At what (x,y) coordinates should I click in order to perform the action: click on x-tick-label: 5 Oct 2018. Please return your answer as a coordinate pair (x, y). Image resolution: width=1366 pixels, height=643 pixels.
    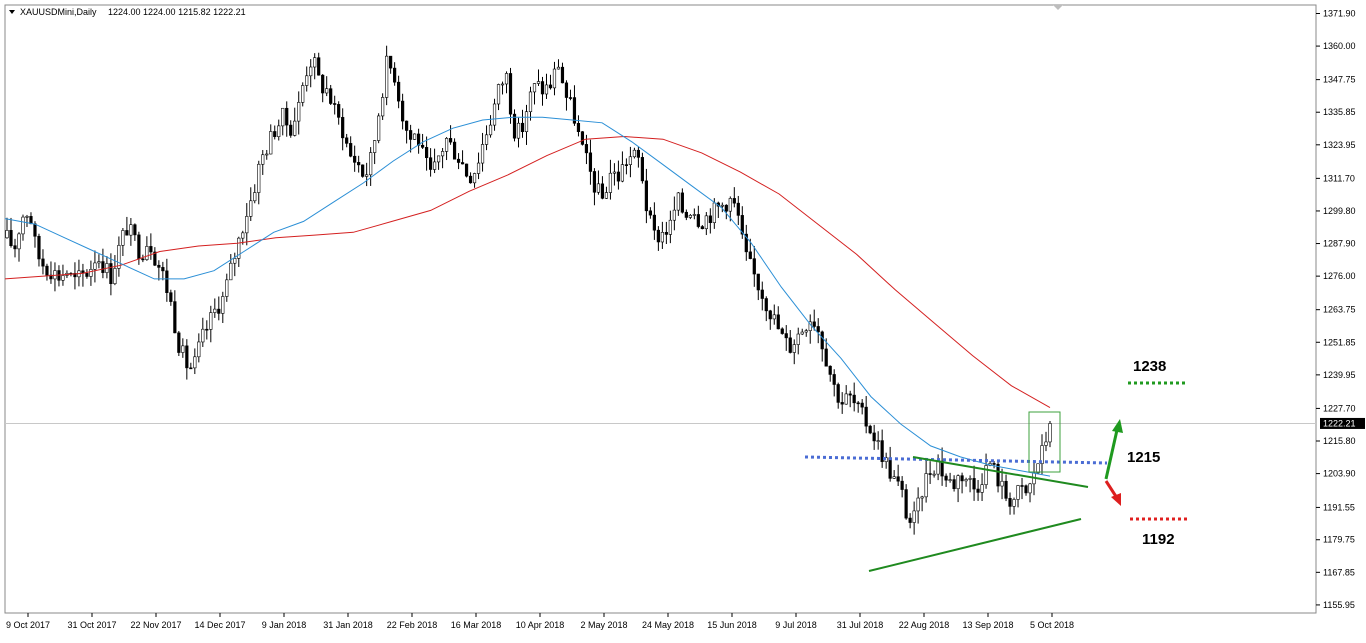
    Looking at the image, I should click on (1052, 625).